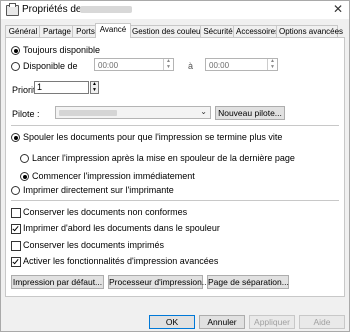 This screenshot has height=332, width=350. What do you see at coordinates (15, 137) in the screenshot?
I see `spool-radio` at bounding box center [15, 137].